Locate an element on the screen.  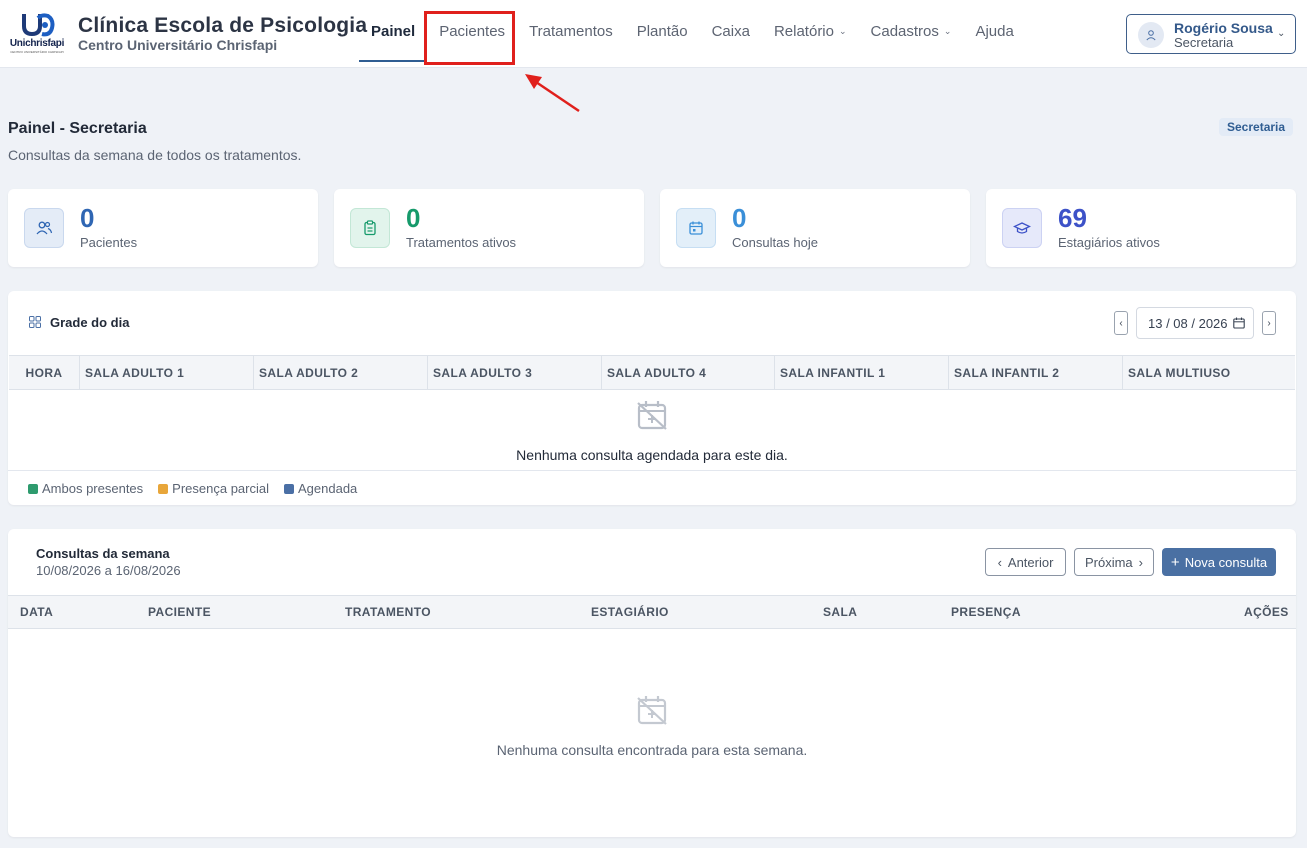
nav-label: Plantão is located at coordinates (662, 31).